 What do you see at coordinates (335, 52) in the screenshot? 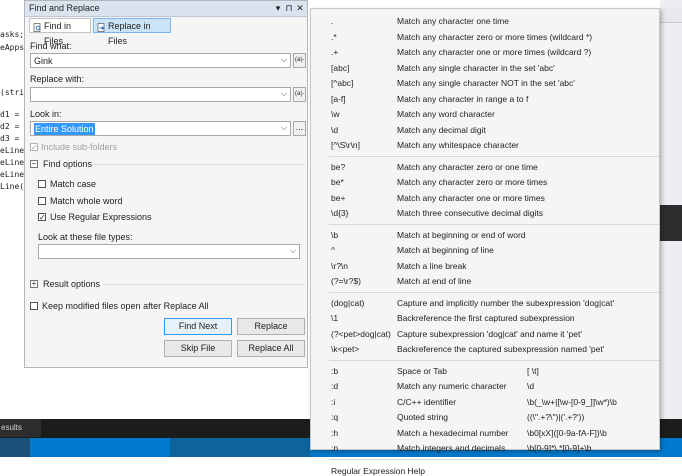
I see `regex-token: .+` at bounding box center [335, 52].